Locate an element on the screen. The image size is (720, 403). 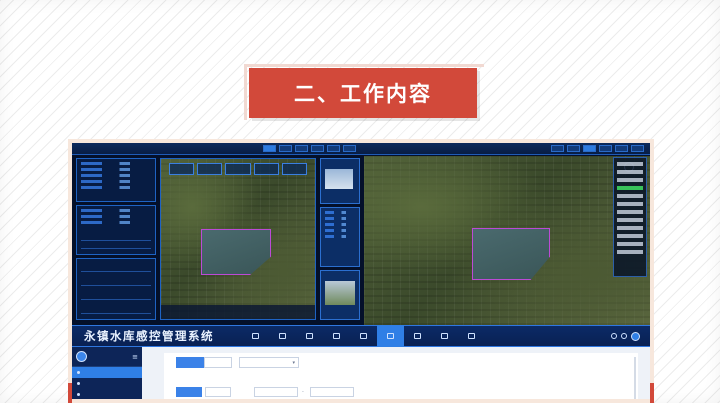
nav-item-settings is located at coordinates (444, 336).